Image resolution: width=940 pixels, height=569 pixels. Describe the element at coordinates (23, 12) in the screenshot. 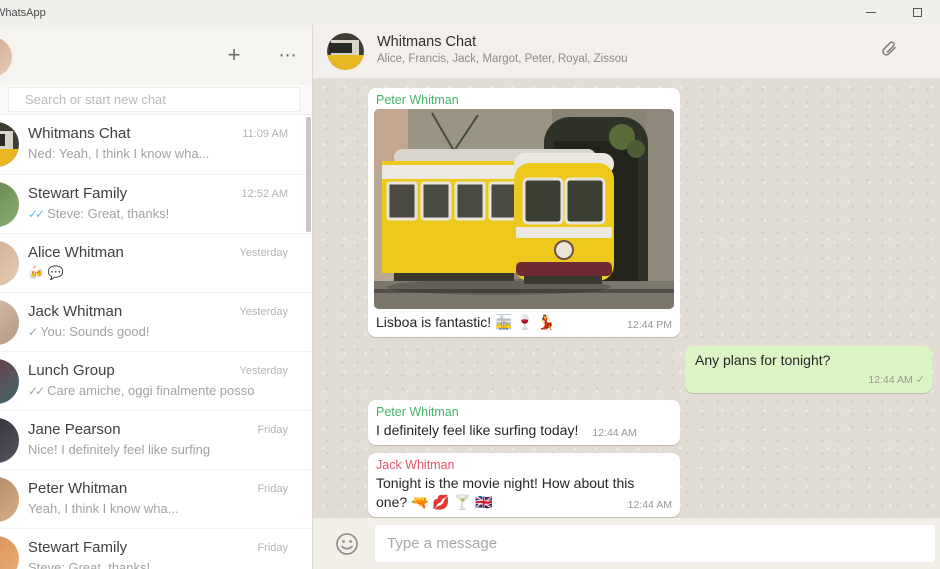

I see `window-title: WhatsApp` at that location.